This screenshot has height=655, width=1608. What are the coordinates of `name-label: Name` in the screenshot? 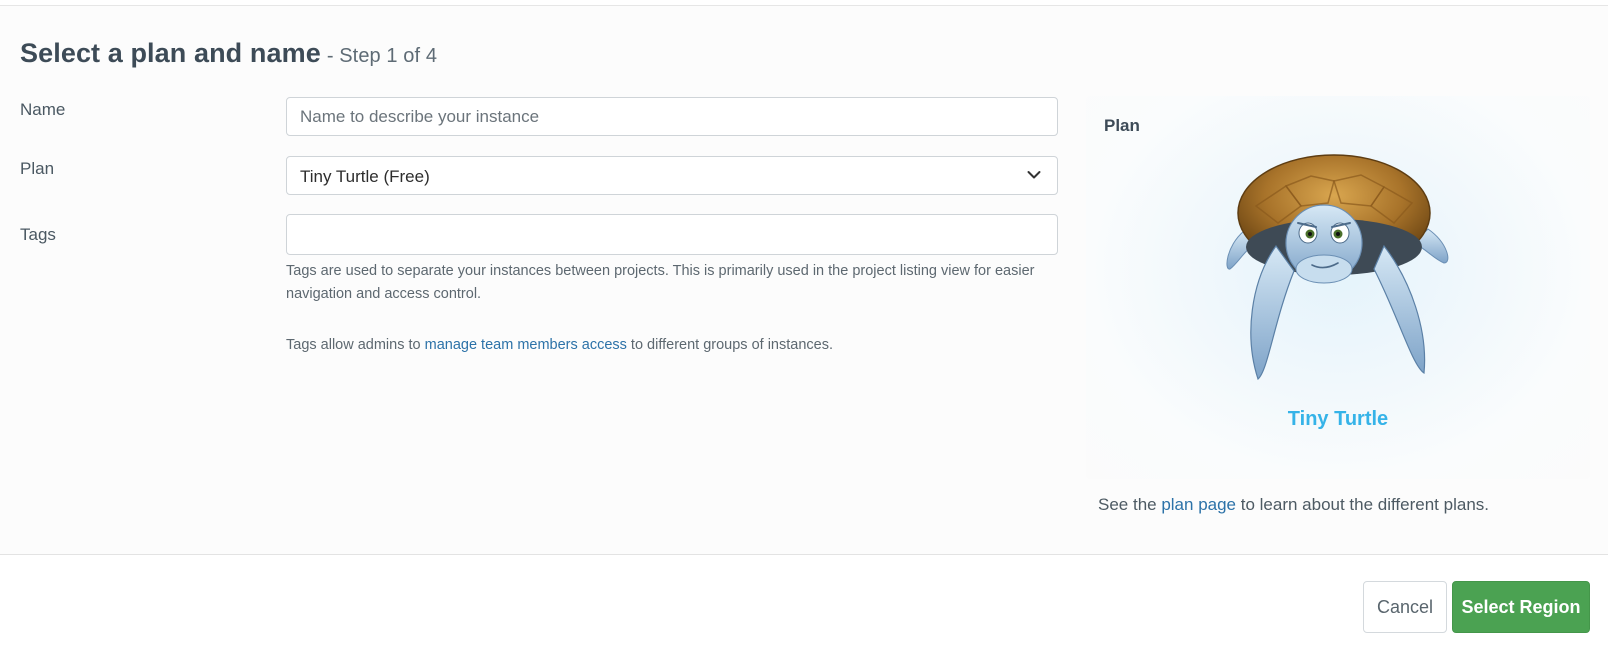 It's located at (43, 109).